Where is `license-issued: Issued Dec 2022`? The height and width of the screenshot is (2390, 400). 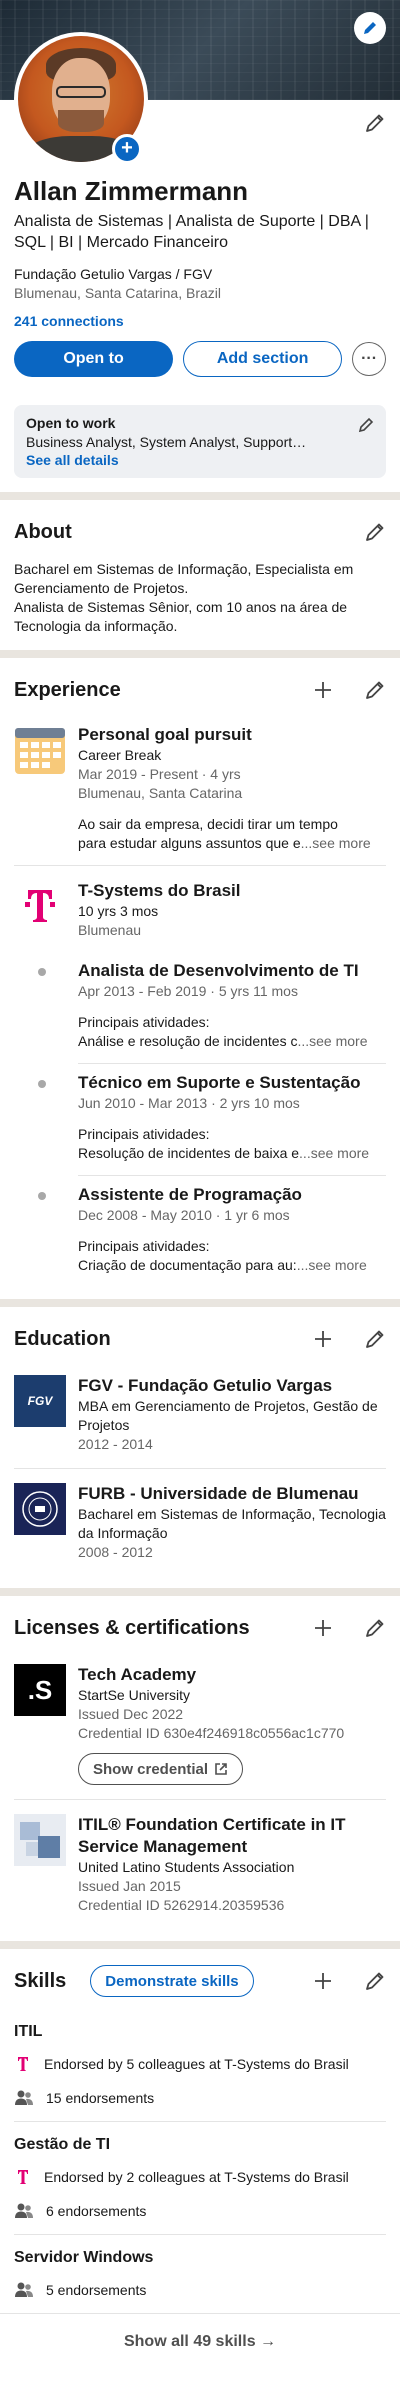 license-issued: Issued Dec 2022 is located at coordinates (131, 1714).